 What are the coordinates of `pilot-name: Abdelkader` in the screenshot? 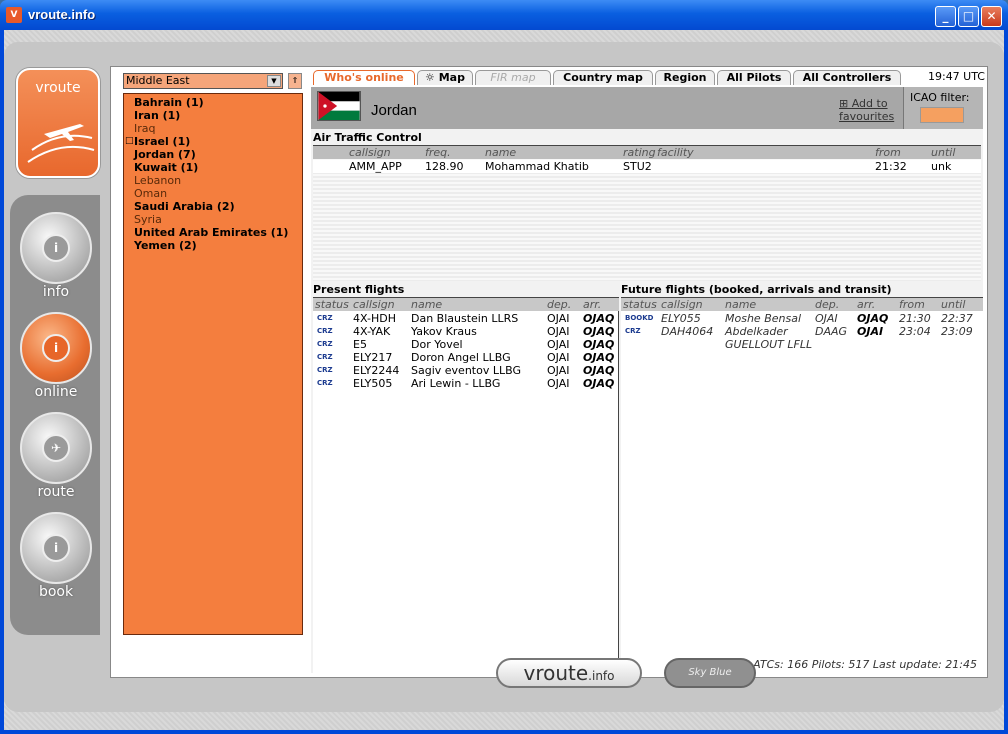 It's located at (756, 331).